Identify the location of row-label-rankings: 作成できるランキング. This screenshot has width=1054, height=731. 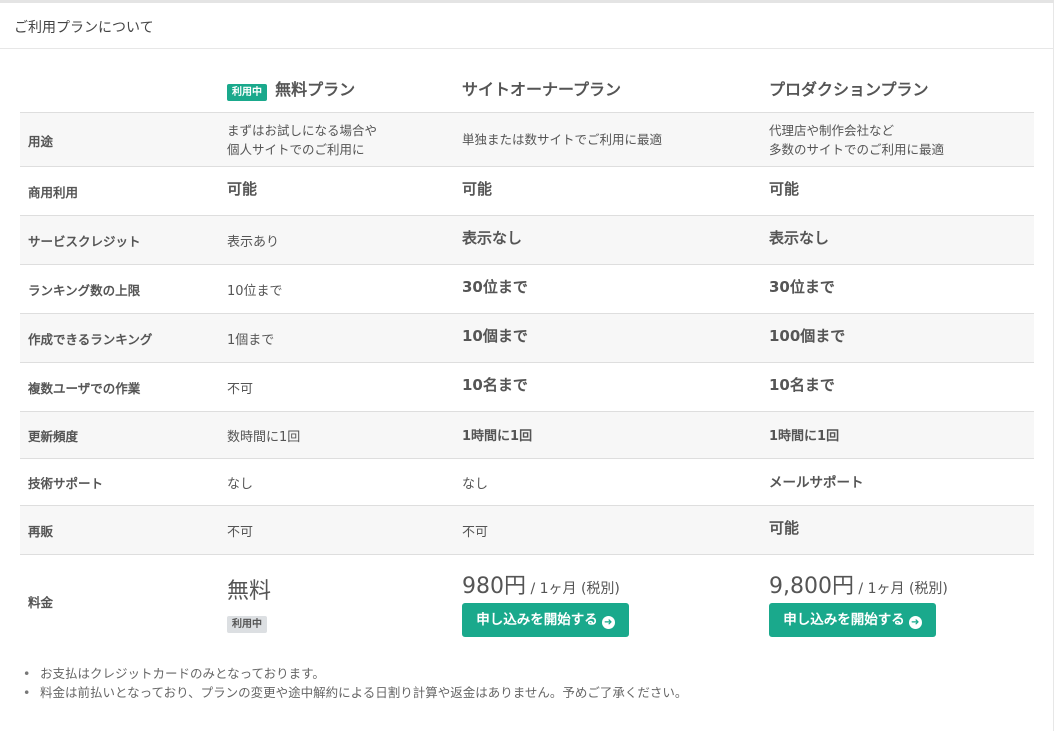
(90, 339).